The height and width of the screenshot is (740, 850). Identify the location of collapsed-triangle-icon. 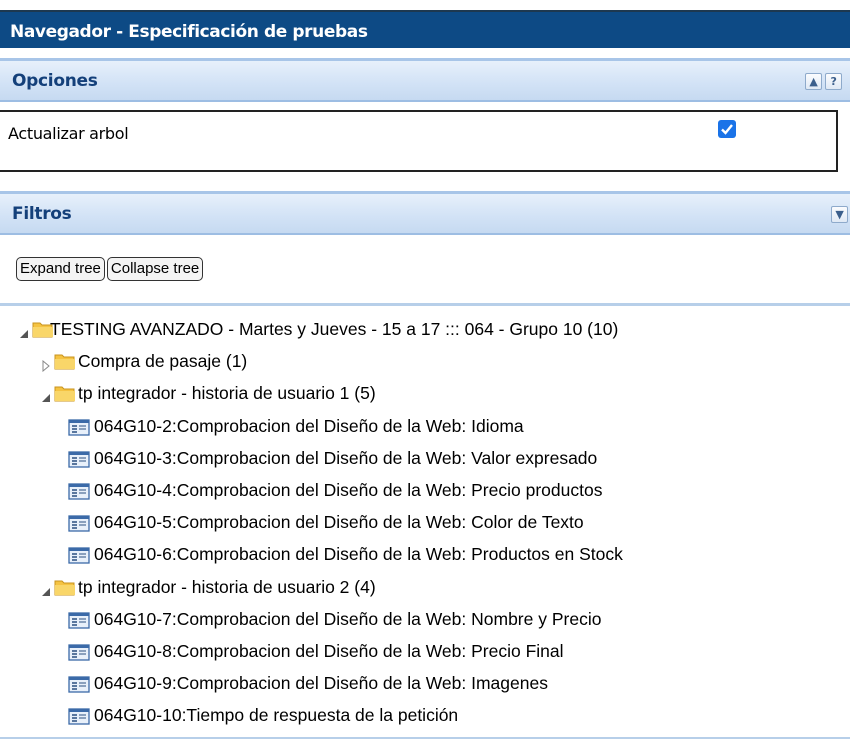
(46, 364).